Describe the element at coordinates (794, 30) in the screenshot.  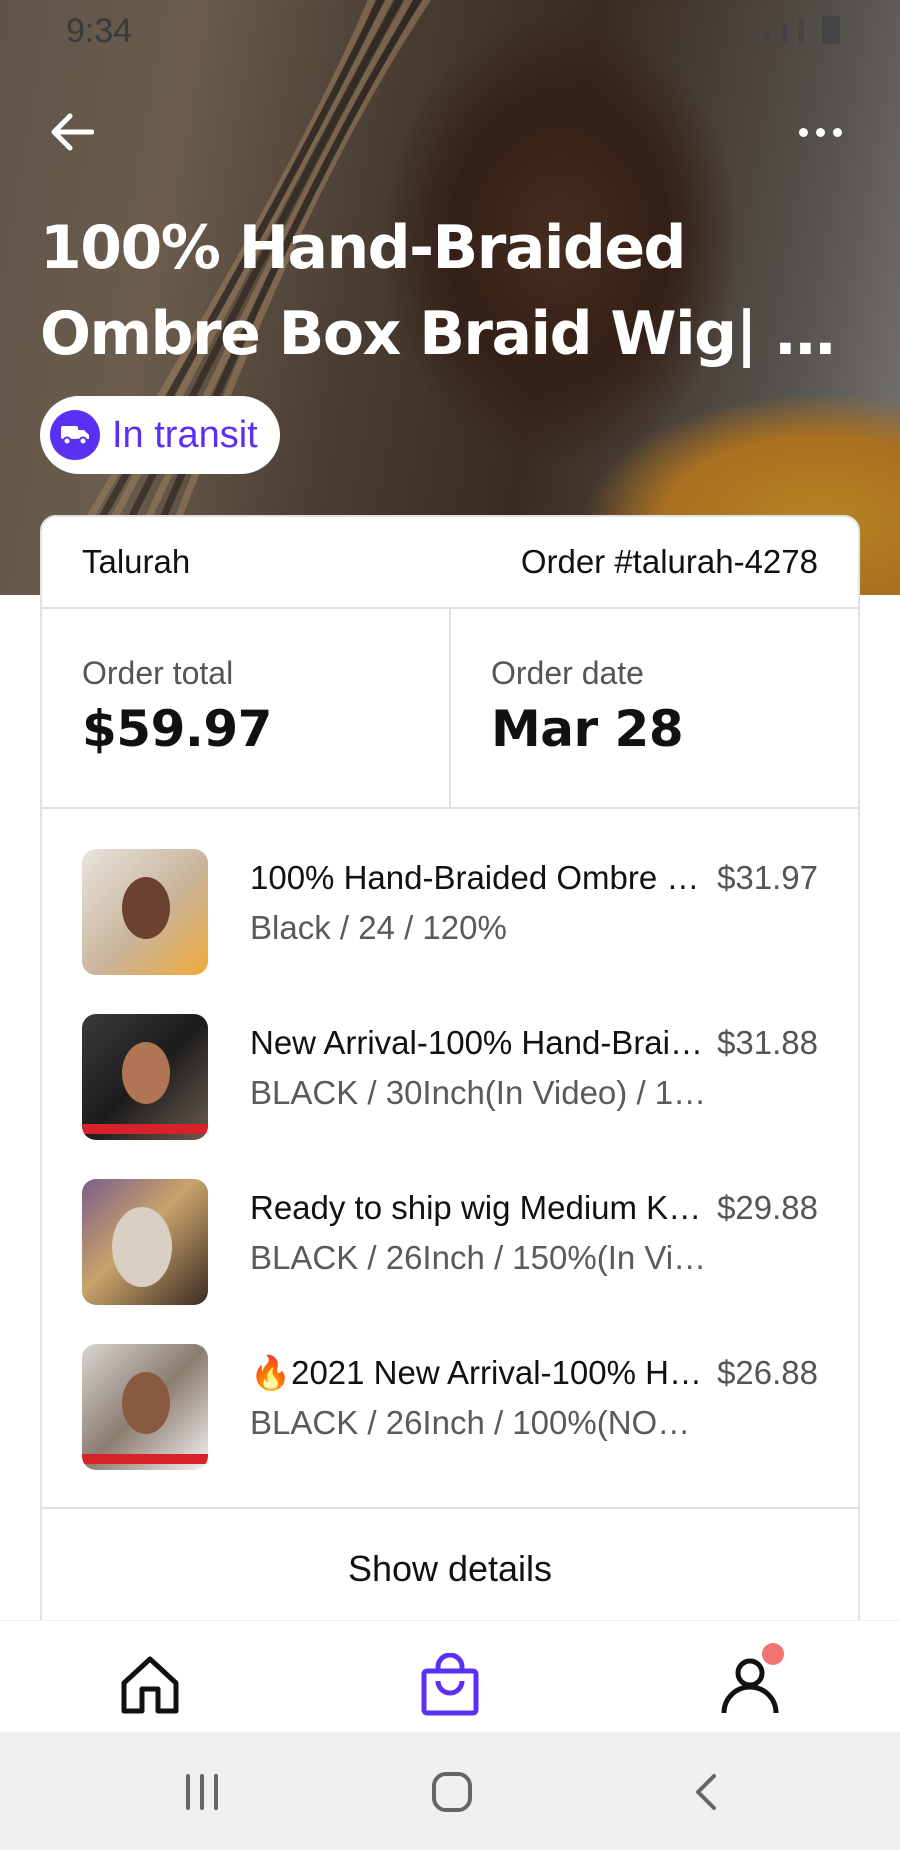
I see `status-icons` at that location.